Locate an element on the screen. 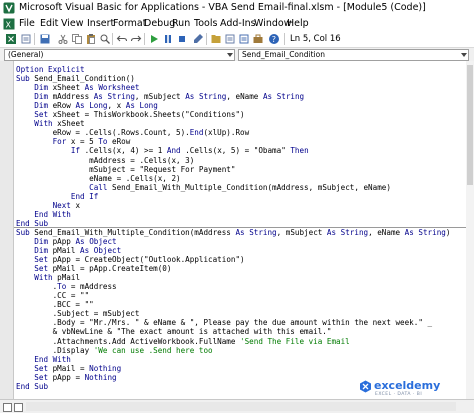 The width and height of the screenshot is (474, 413). watermark-brand: exceldemy is located at coordinates (407, 385).